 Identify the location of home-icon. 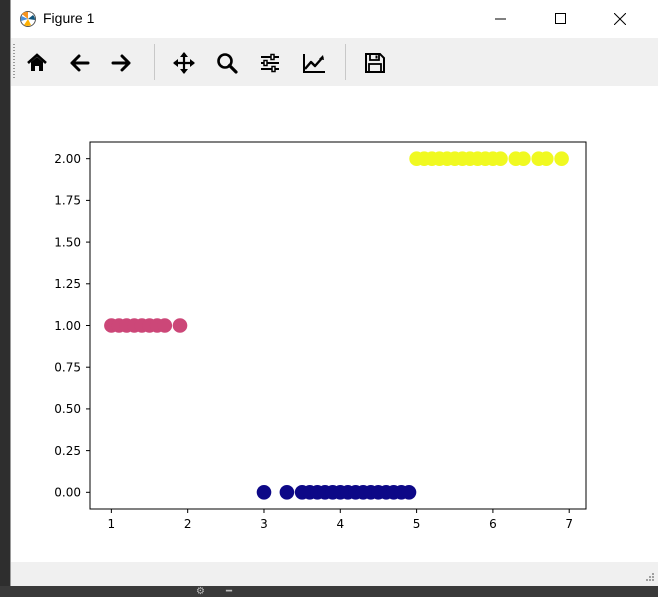
(37, 62).